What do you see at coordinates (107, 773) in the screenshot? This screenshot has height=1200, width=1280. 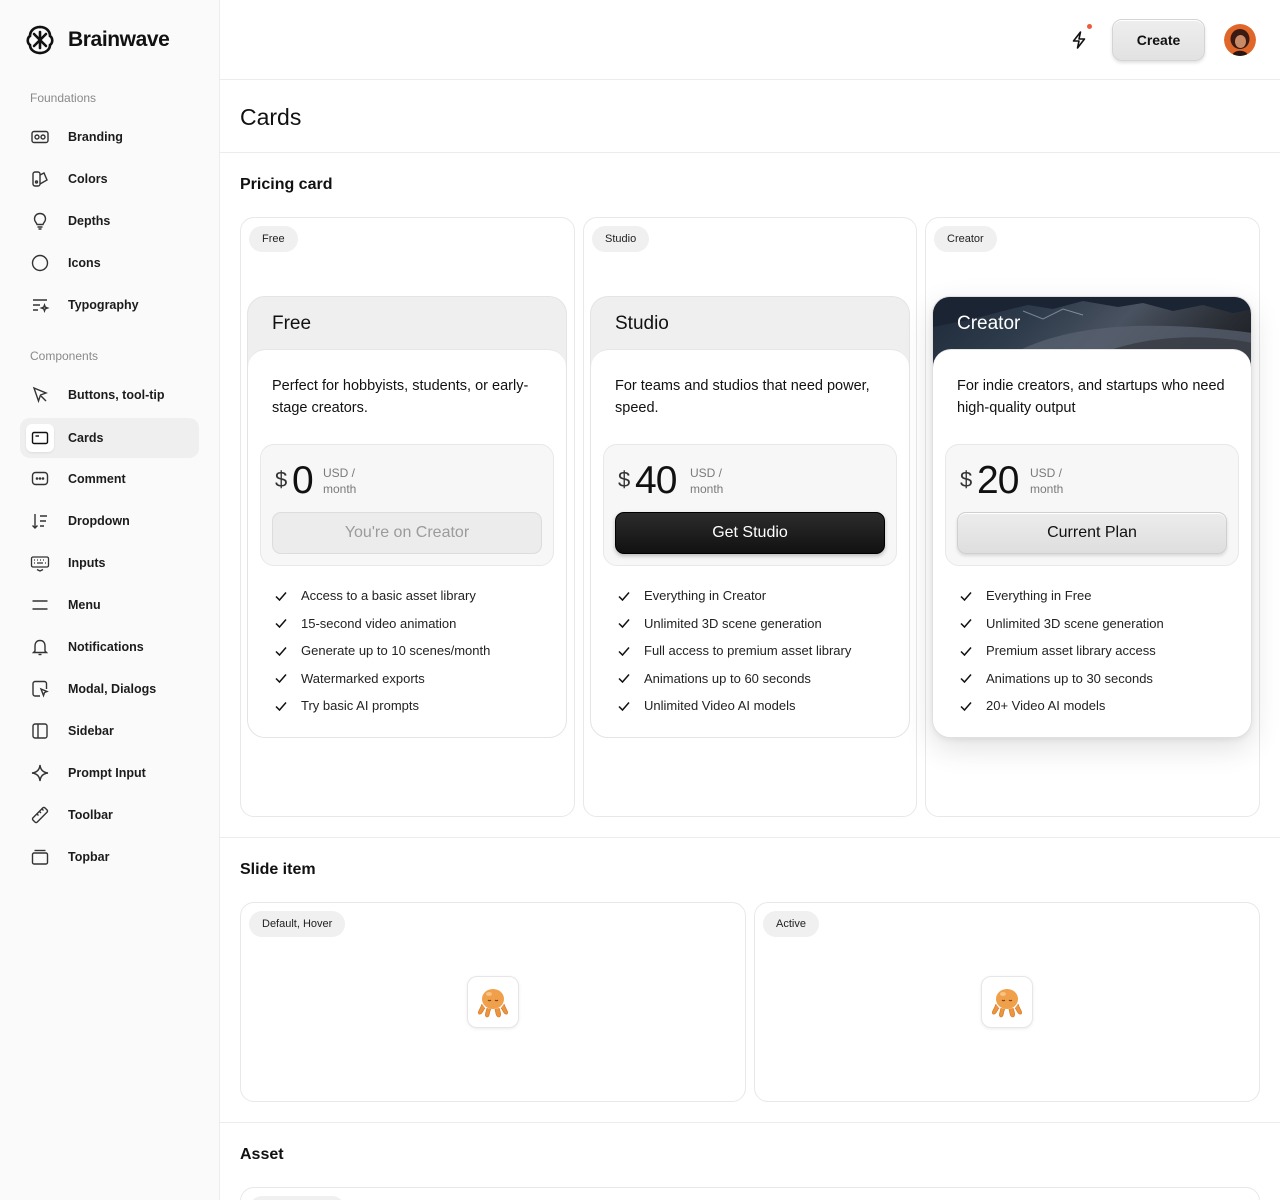 I see `sidebar-item-label: Prompt Input` at bounding box center [107, 773].